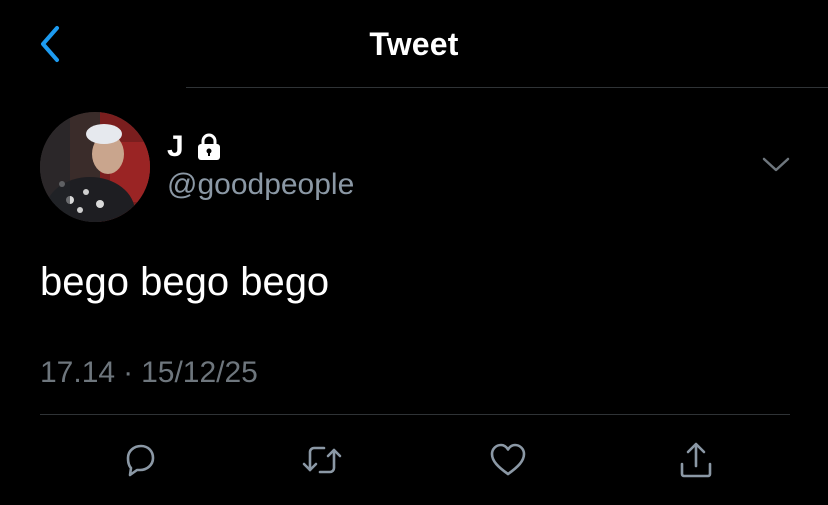 The width and height of the screenshot is (828, 505). I want to click on display-name: J, so click(195, 147).